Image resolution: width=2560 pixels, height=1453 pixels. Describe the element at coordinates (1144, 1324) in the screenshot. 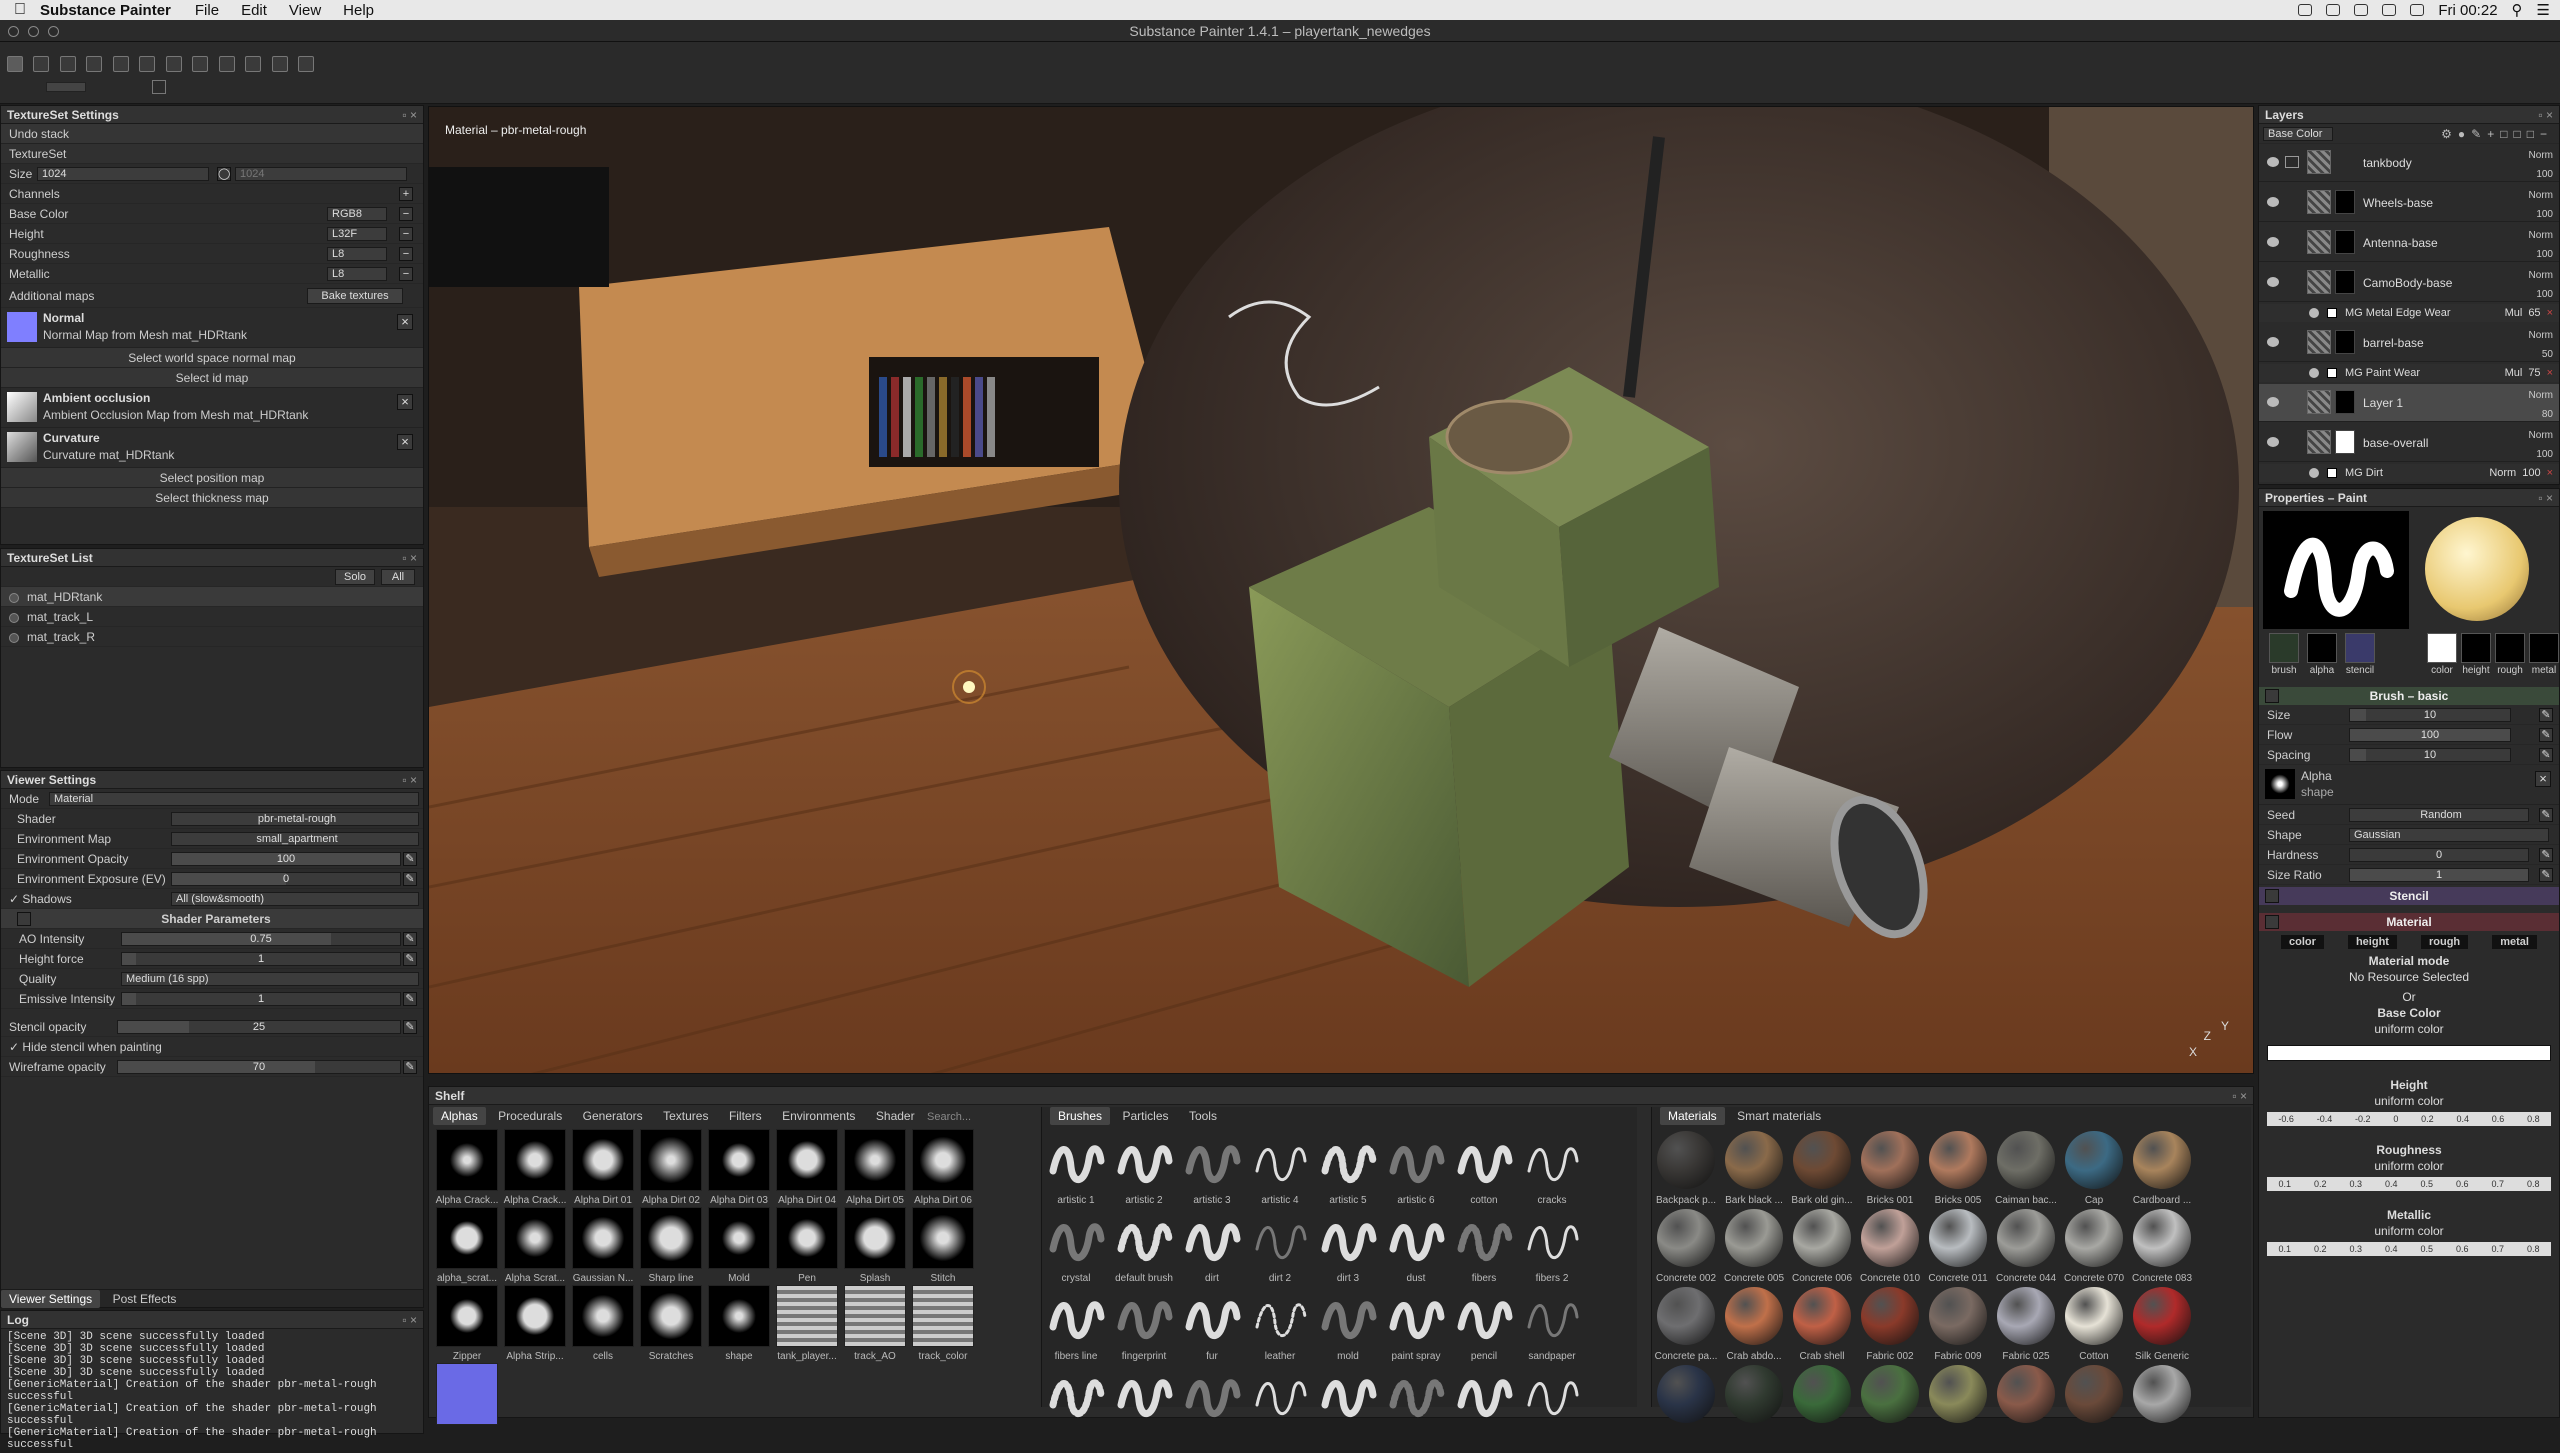

I see `brush-item: fingerprint` at that location.